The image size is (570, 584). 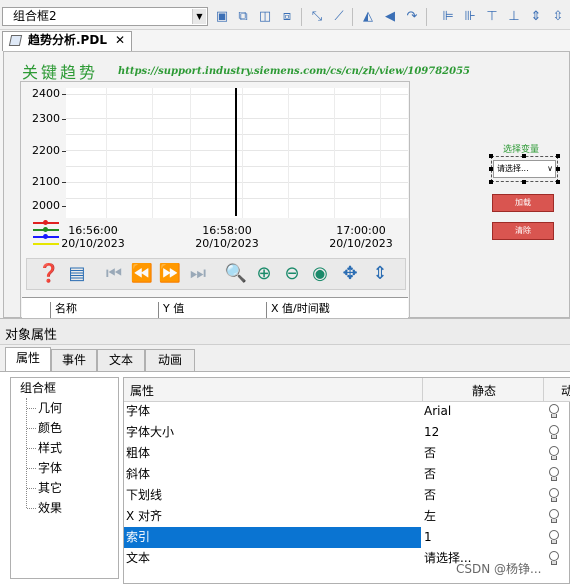 What do you see at coordinates (243, 17) in the screenshot?
I see `group-icon: ⧉` at bounding box center [243, 17].